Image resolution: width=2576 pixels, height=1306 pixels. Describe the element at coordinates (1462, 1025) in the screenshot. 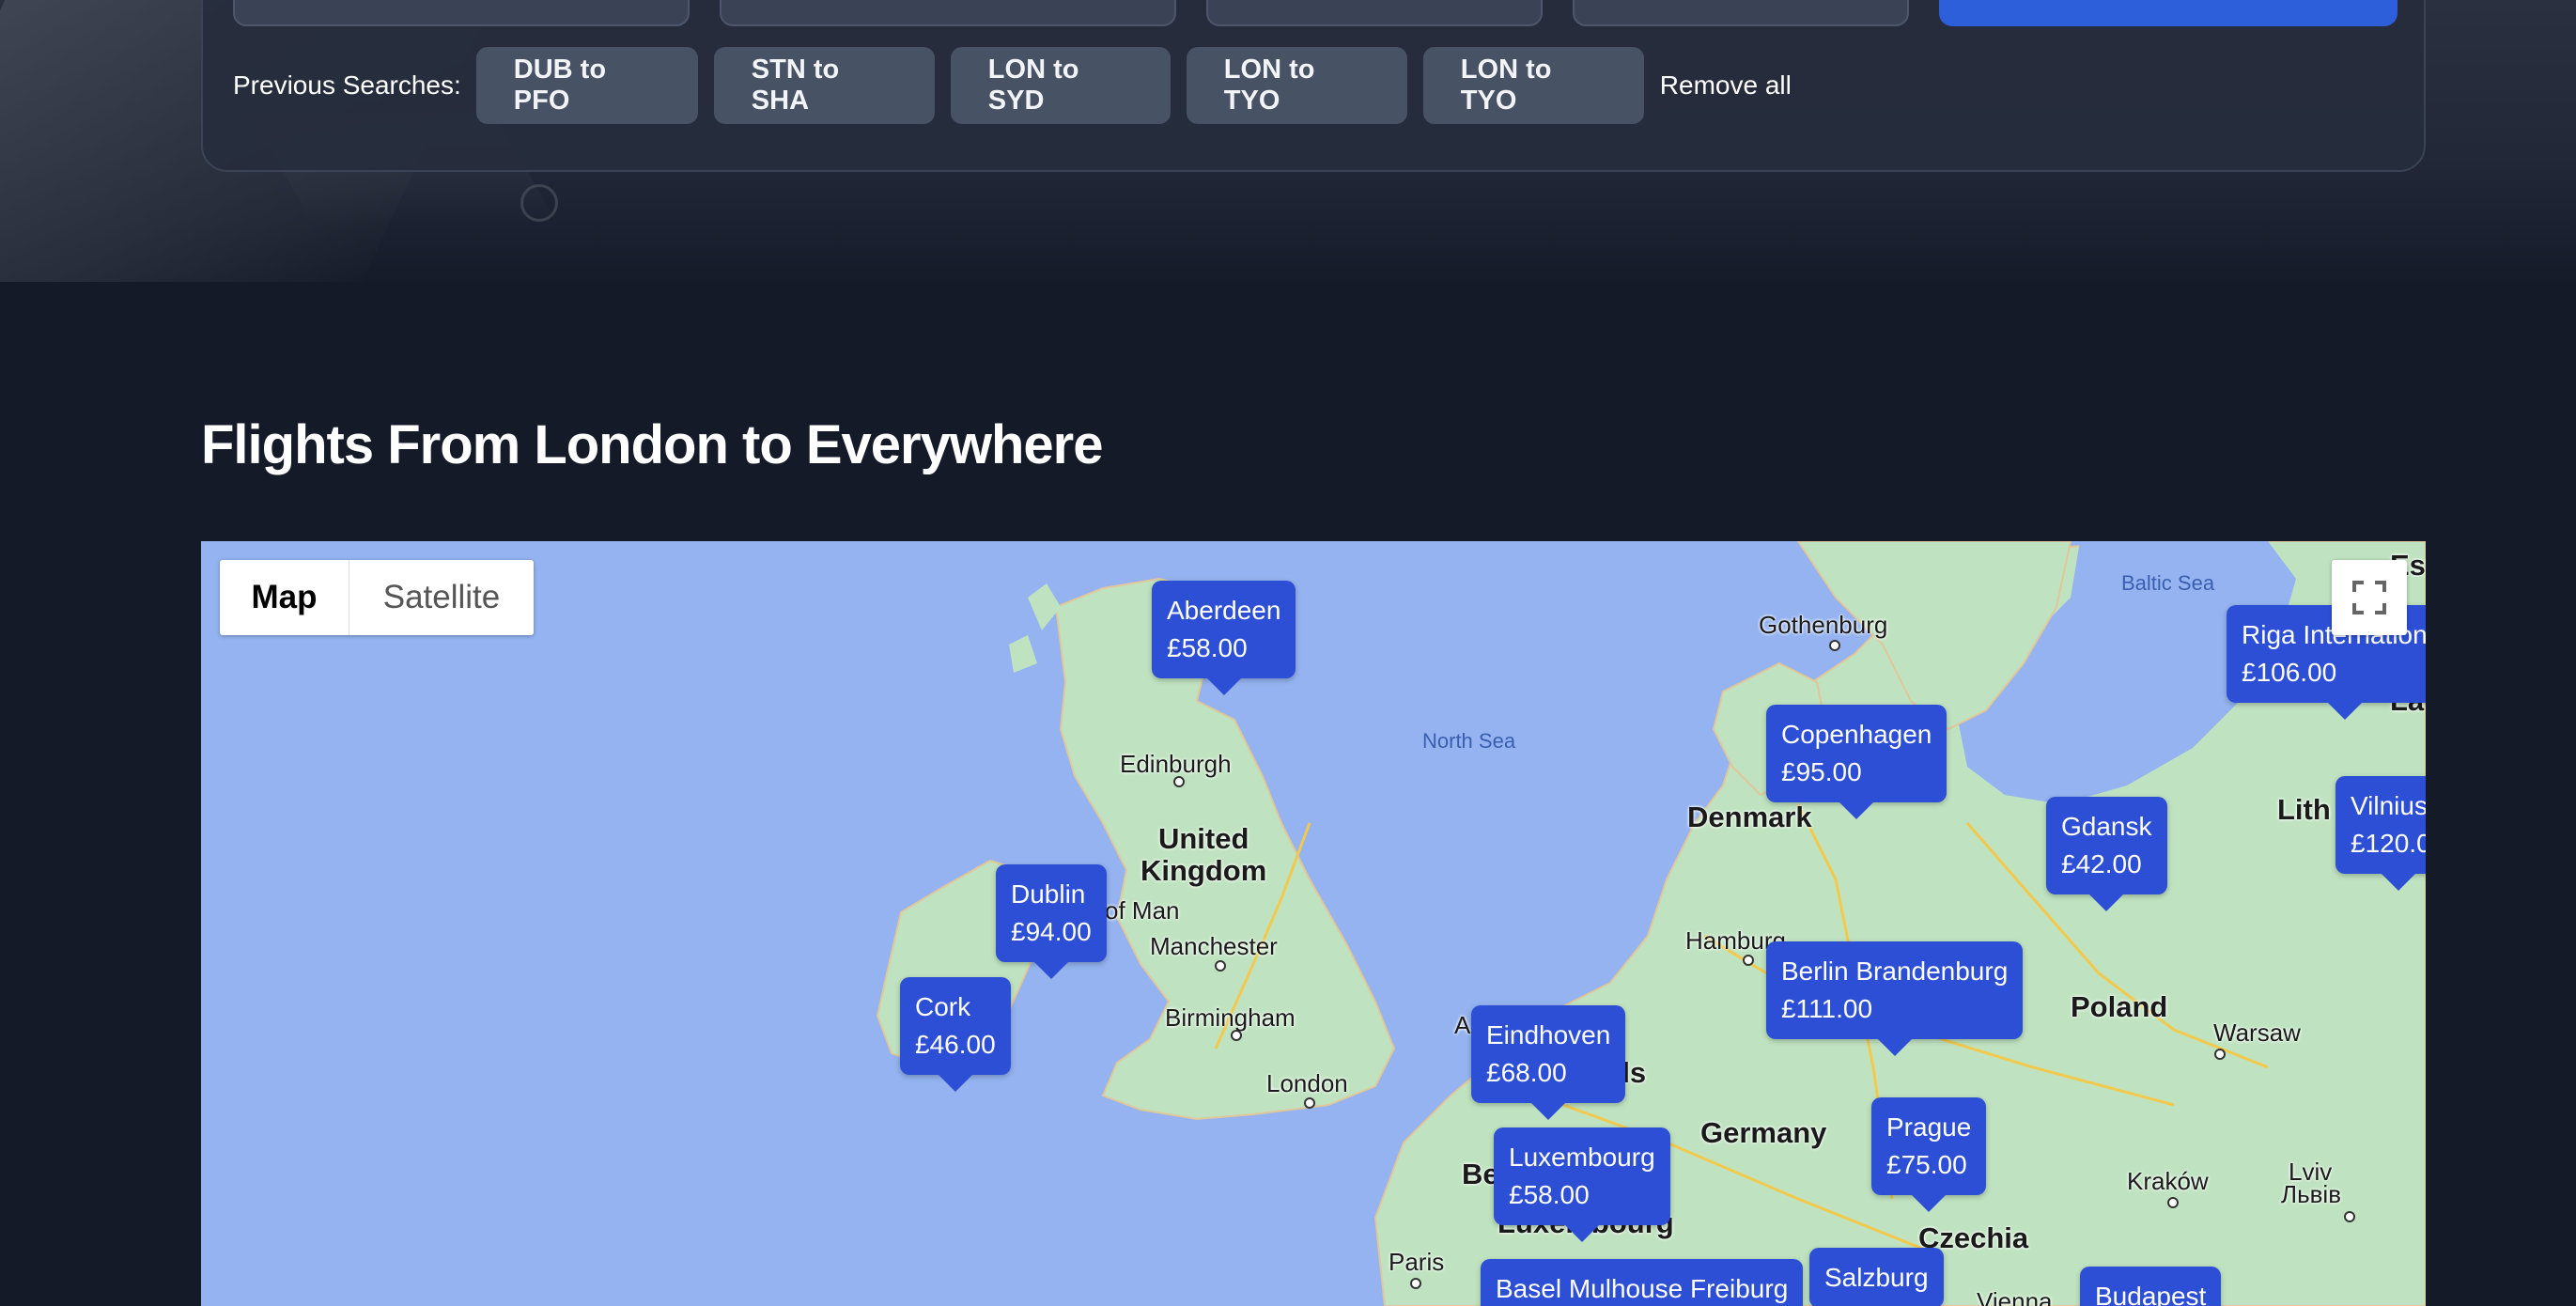

I see `map-label: A` at that location.